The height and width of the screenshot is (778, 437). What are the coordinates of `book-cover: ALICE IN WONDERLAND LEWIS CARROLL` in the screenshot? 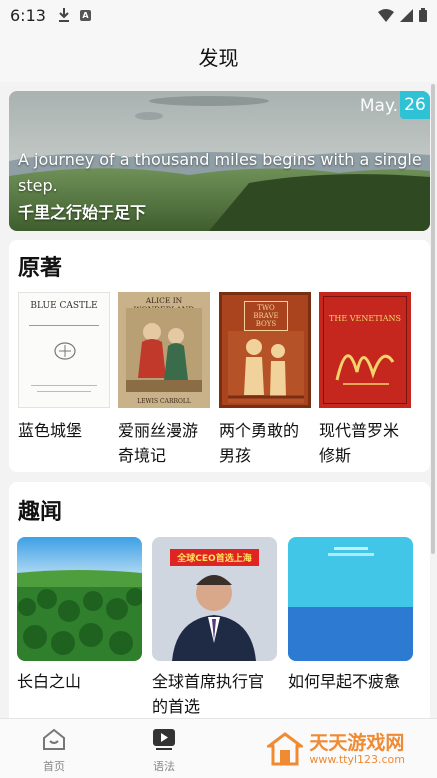 It's located at (164, 350).